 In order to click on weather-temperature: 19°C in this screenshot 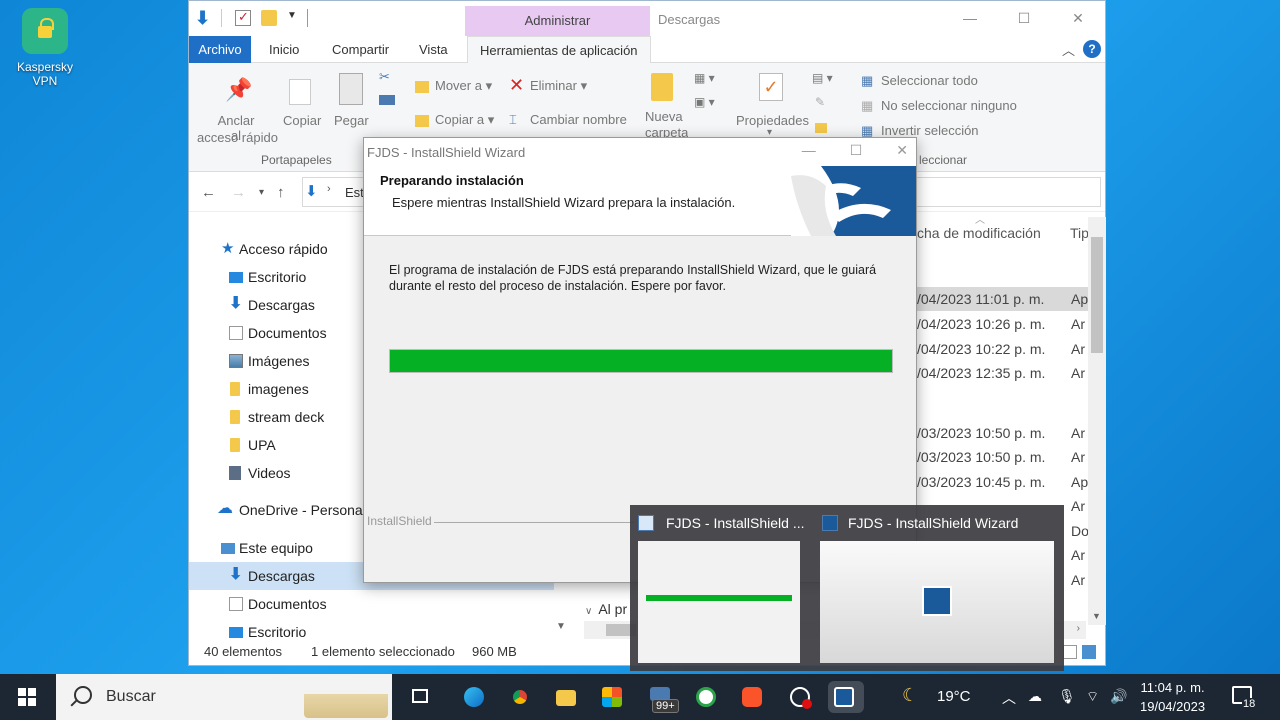, I will do `click(954, 696)`.